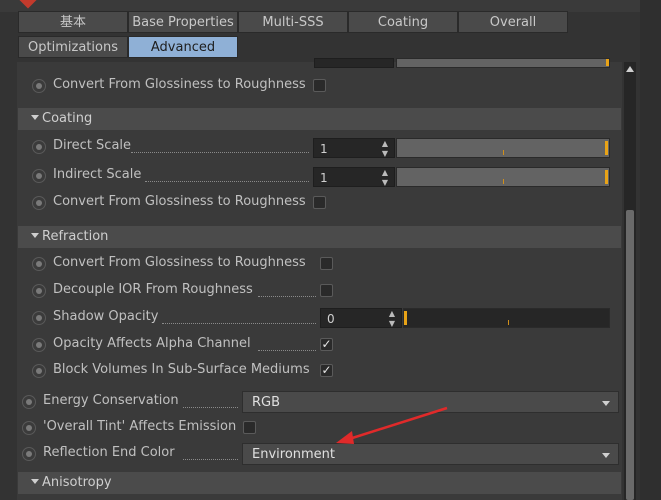 Image resolution: width=661 pixels, height=500 pixels. Describe the element at coordinates (392, 425) in the screenshot. I see `annotation-arrow-icon` at that location.